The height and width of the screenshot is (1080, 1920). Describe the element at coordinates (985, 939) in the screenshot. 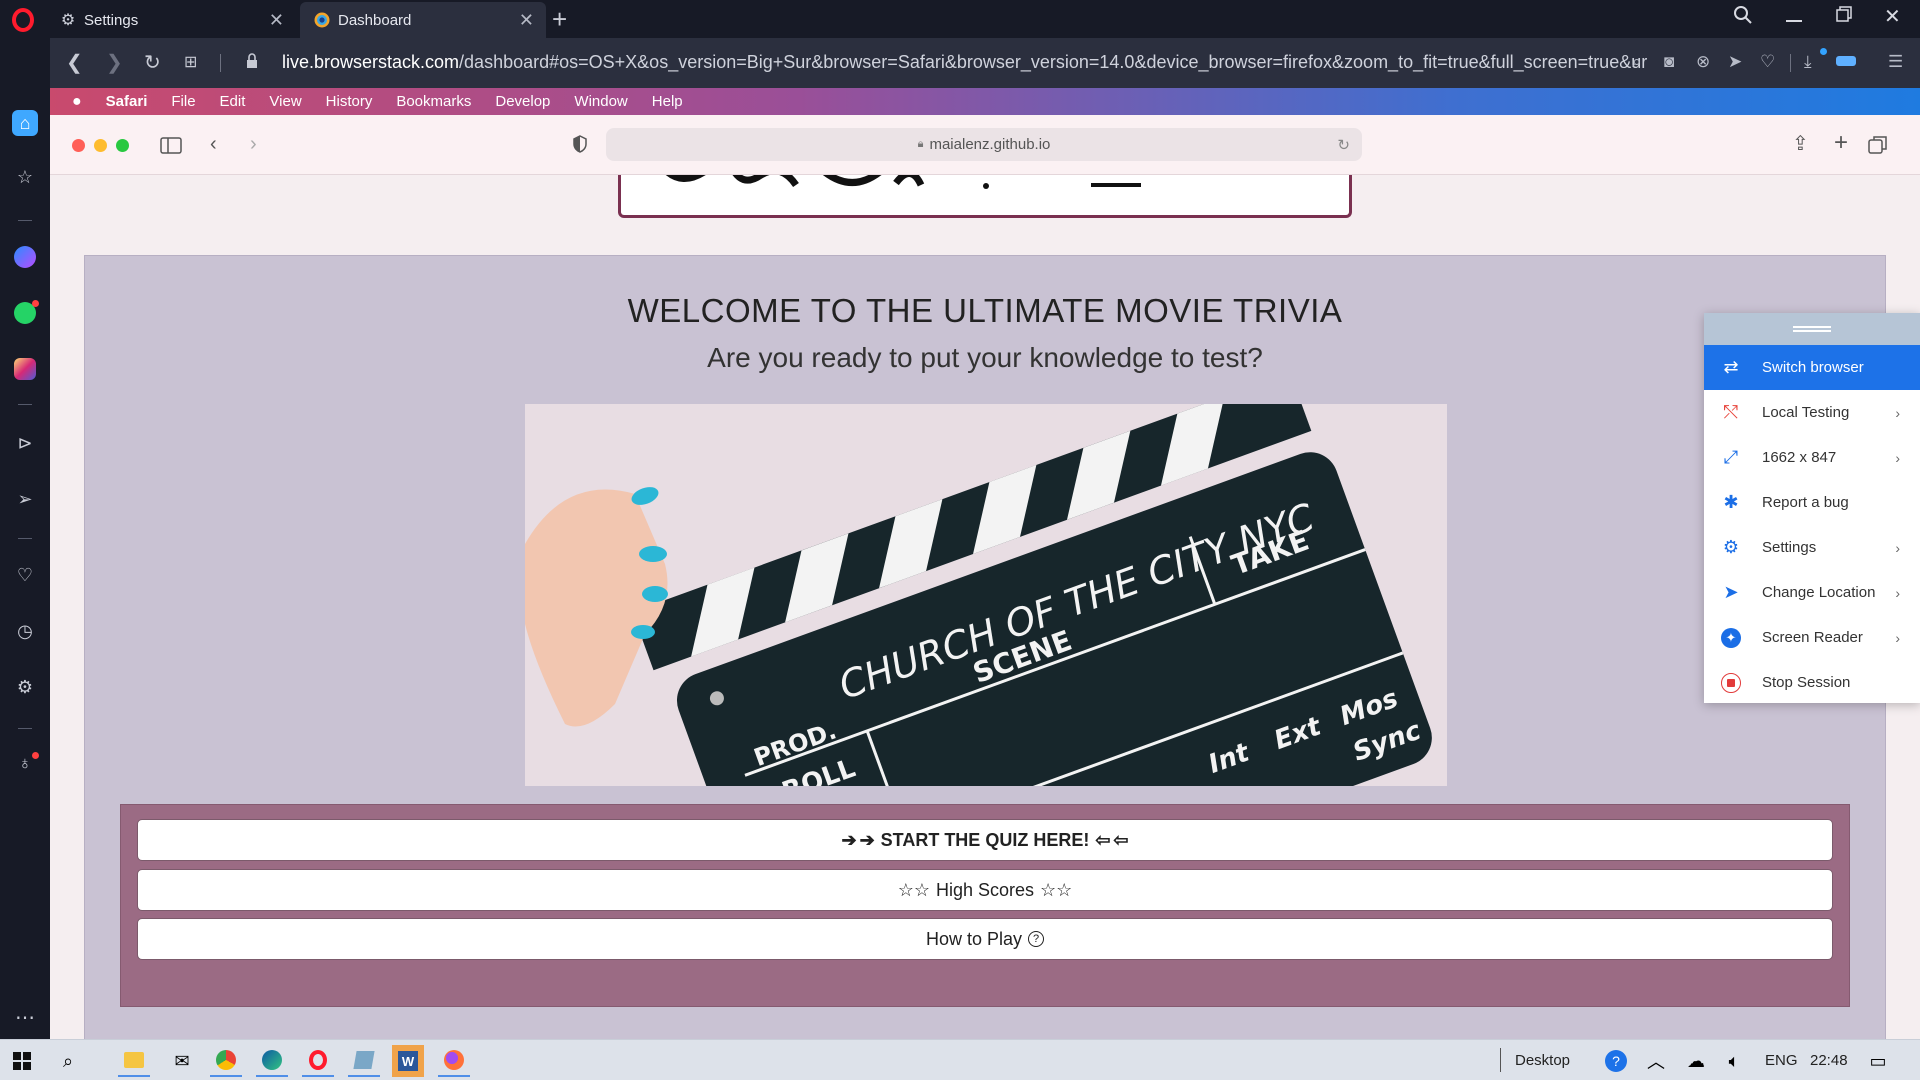

I see `how-to-play-button: How to Play ?` at that location.